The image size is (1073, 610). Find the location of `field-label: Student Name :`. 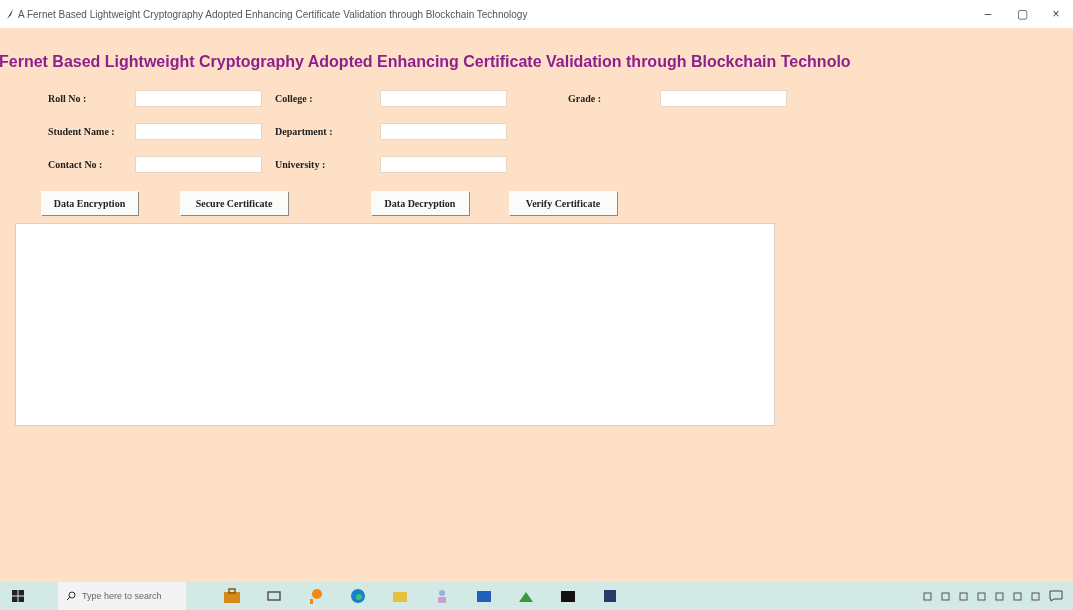

field-label: Student Name : is located at coordinates (82, 131).